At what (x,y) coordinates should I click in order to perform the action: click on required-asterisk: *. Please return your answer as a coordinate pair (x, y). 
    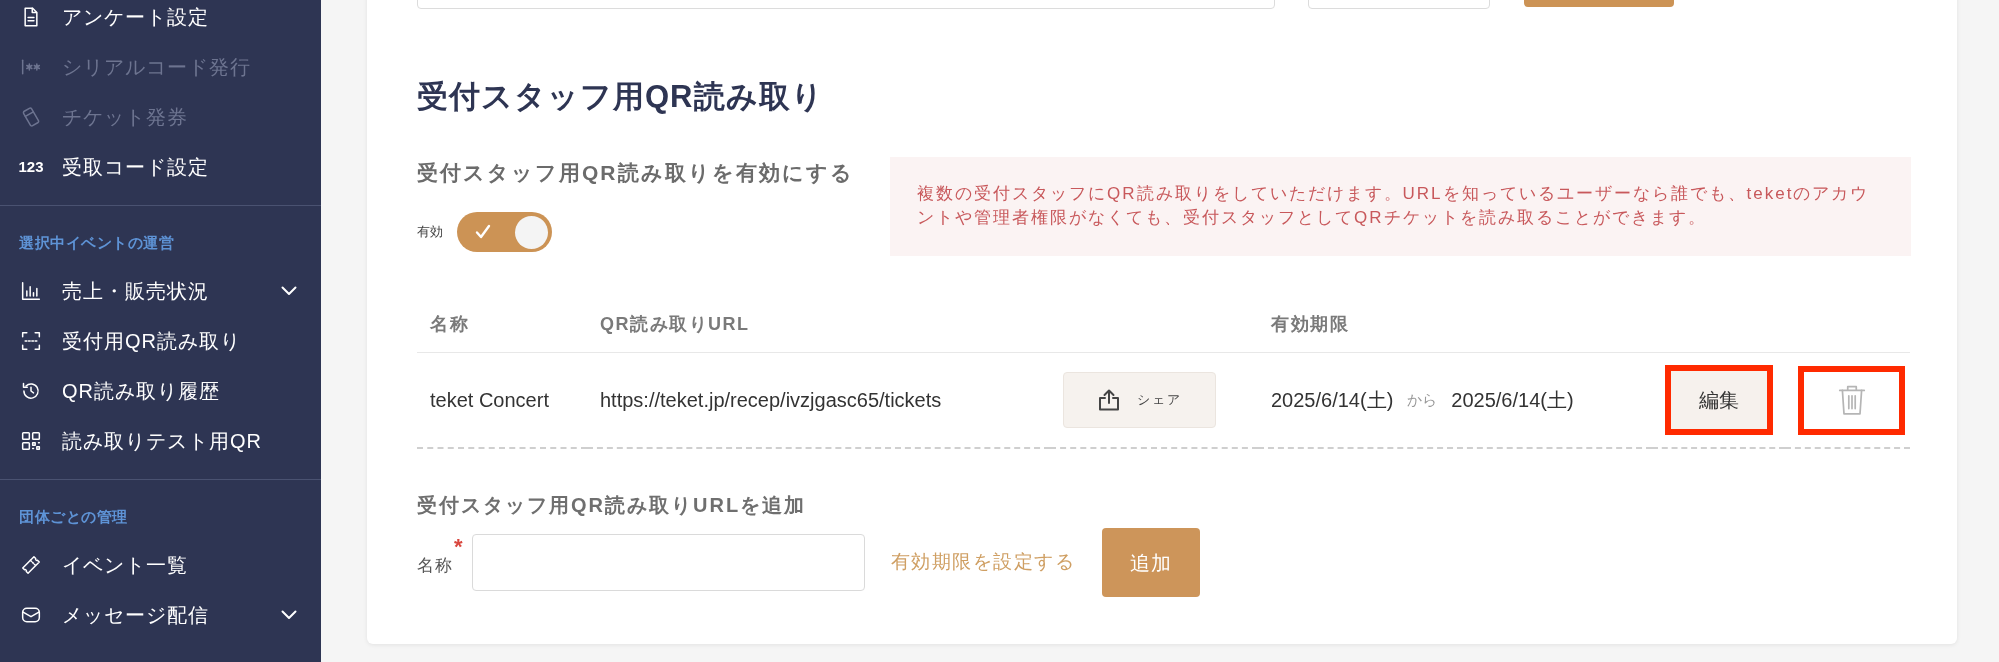
    Looking at the image, I should click on (458, 547).